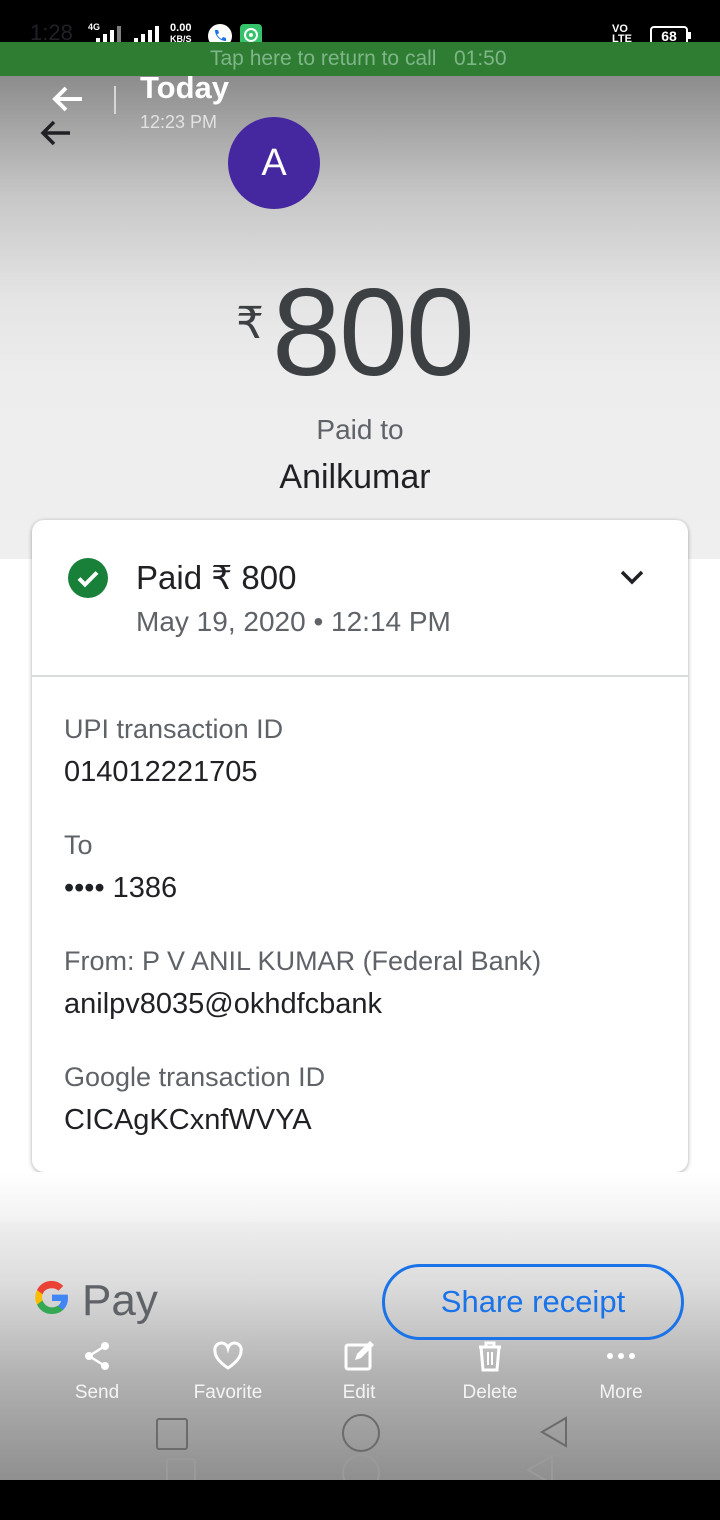 The height and width of the screenshot is (1520, 720). What do you see at coordinates (56, 133) in the screenshot?
I see `back-button` at bounding box center [56, 133].